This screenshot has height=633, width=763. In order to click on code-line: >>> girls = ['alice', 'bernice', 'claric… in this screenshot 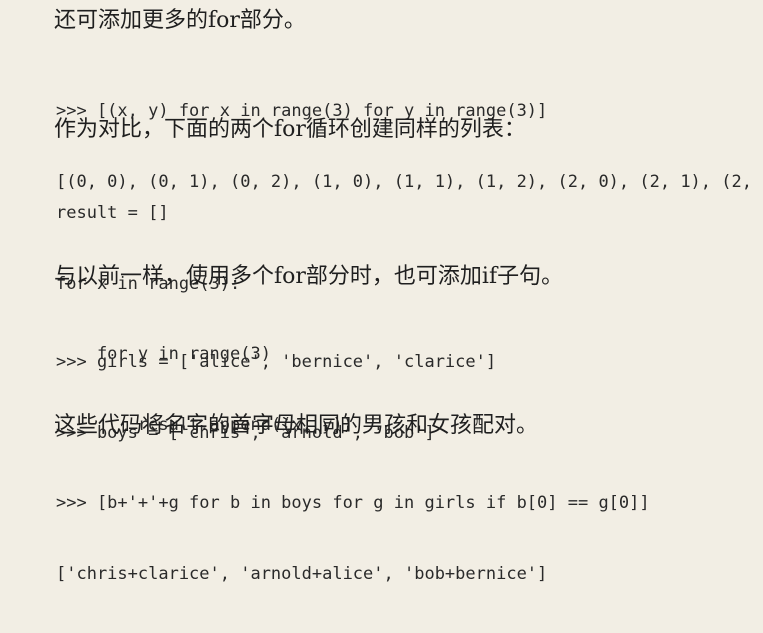, I will do `click(276, 362)`.